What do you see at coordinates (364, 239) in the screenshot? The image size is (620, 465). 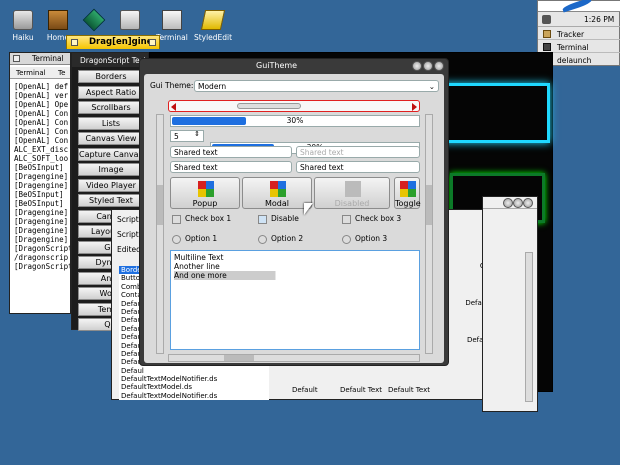 I see `radio-3: Option 3` at bounding box center [364, 239].